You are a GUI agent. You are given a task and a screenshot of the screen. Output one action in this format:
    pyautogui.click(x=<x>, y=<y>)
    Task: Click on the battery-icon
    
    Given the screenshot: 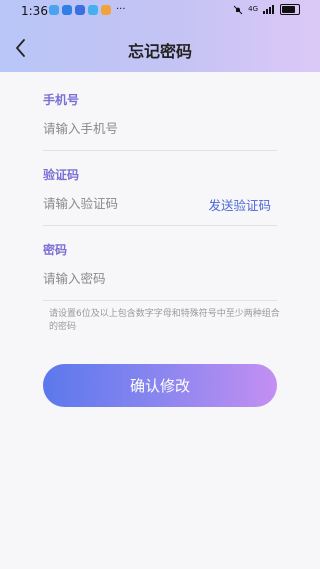 What is the action you would take?
    pyautogui.click(x=290, y=9)
    